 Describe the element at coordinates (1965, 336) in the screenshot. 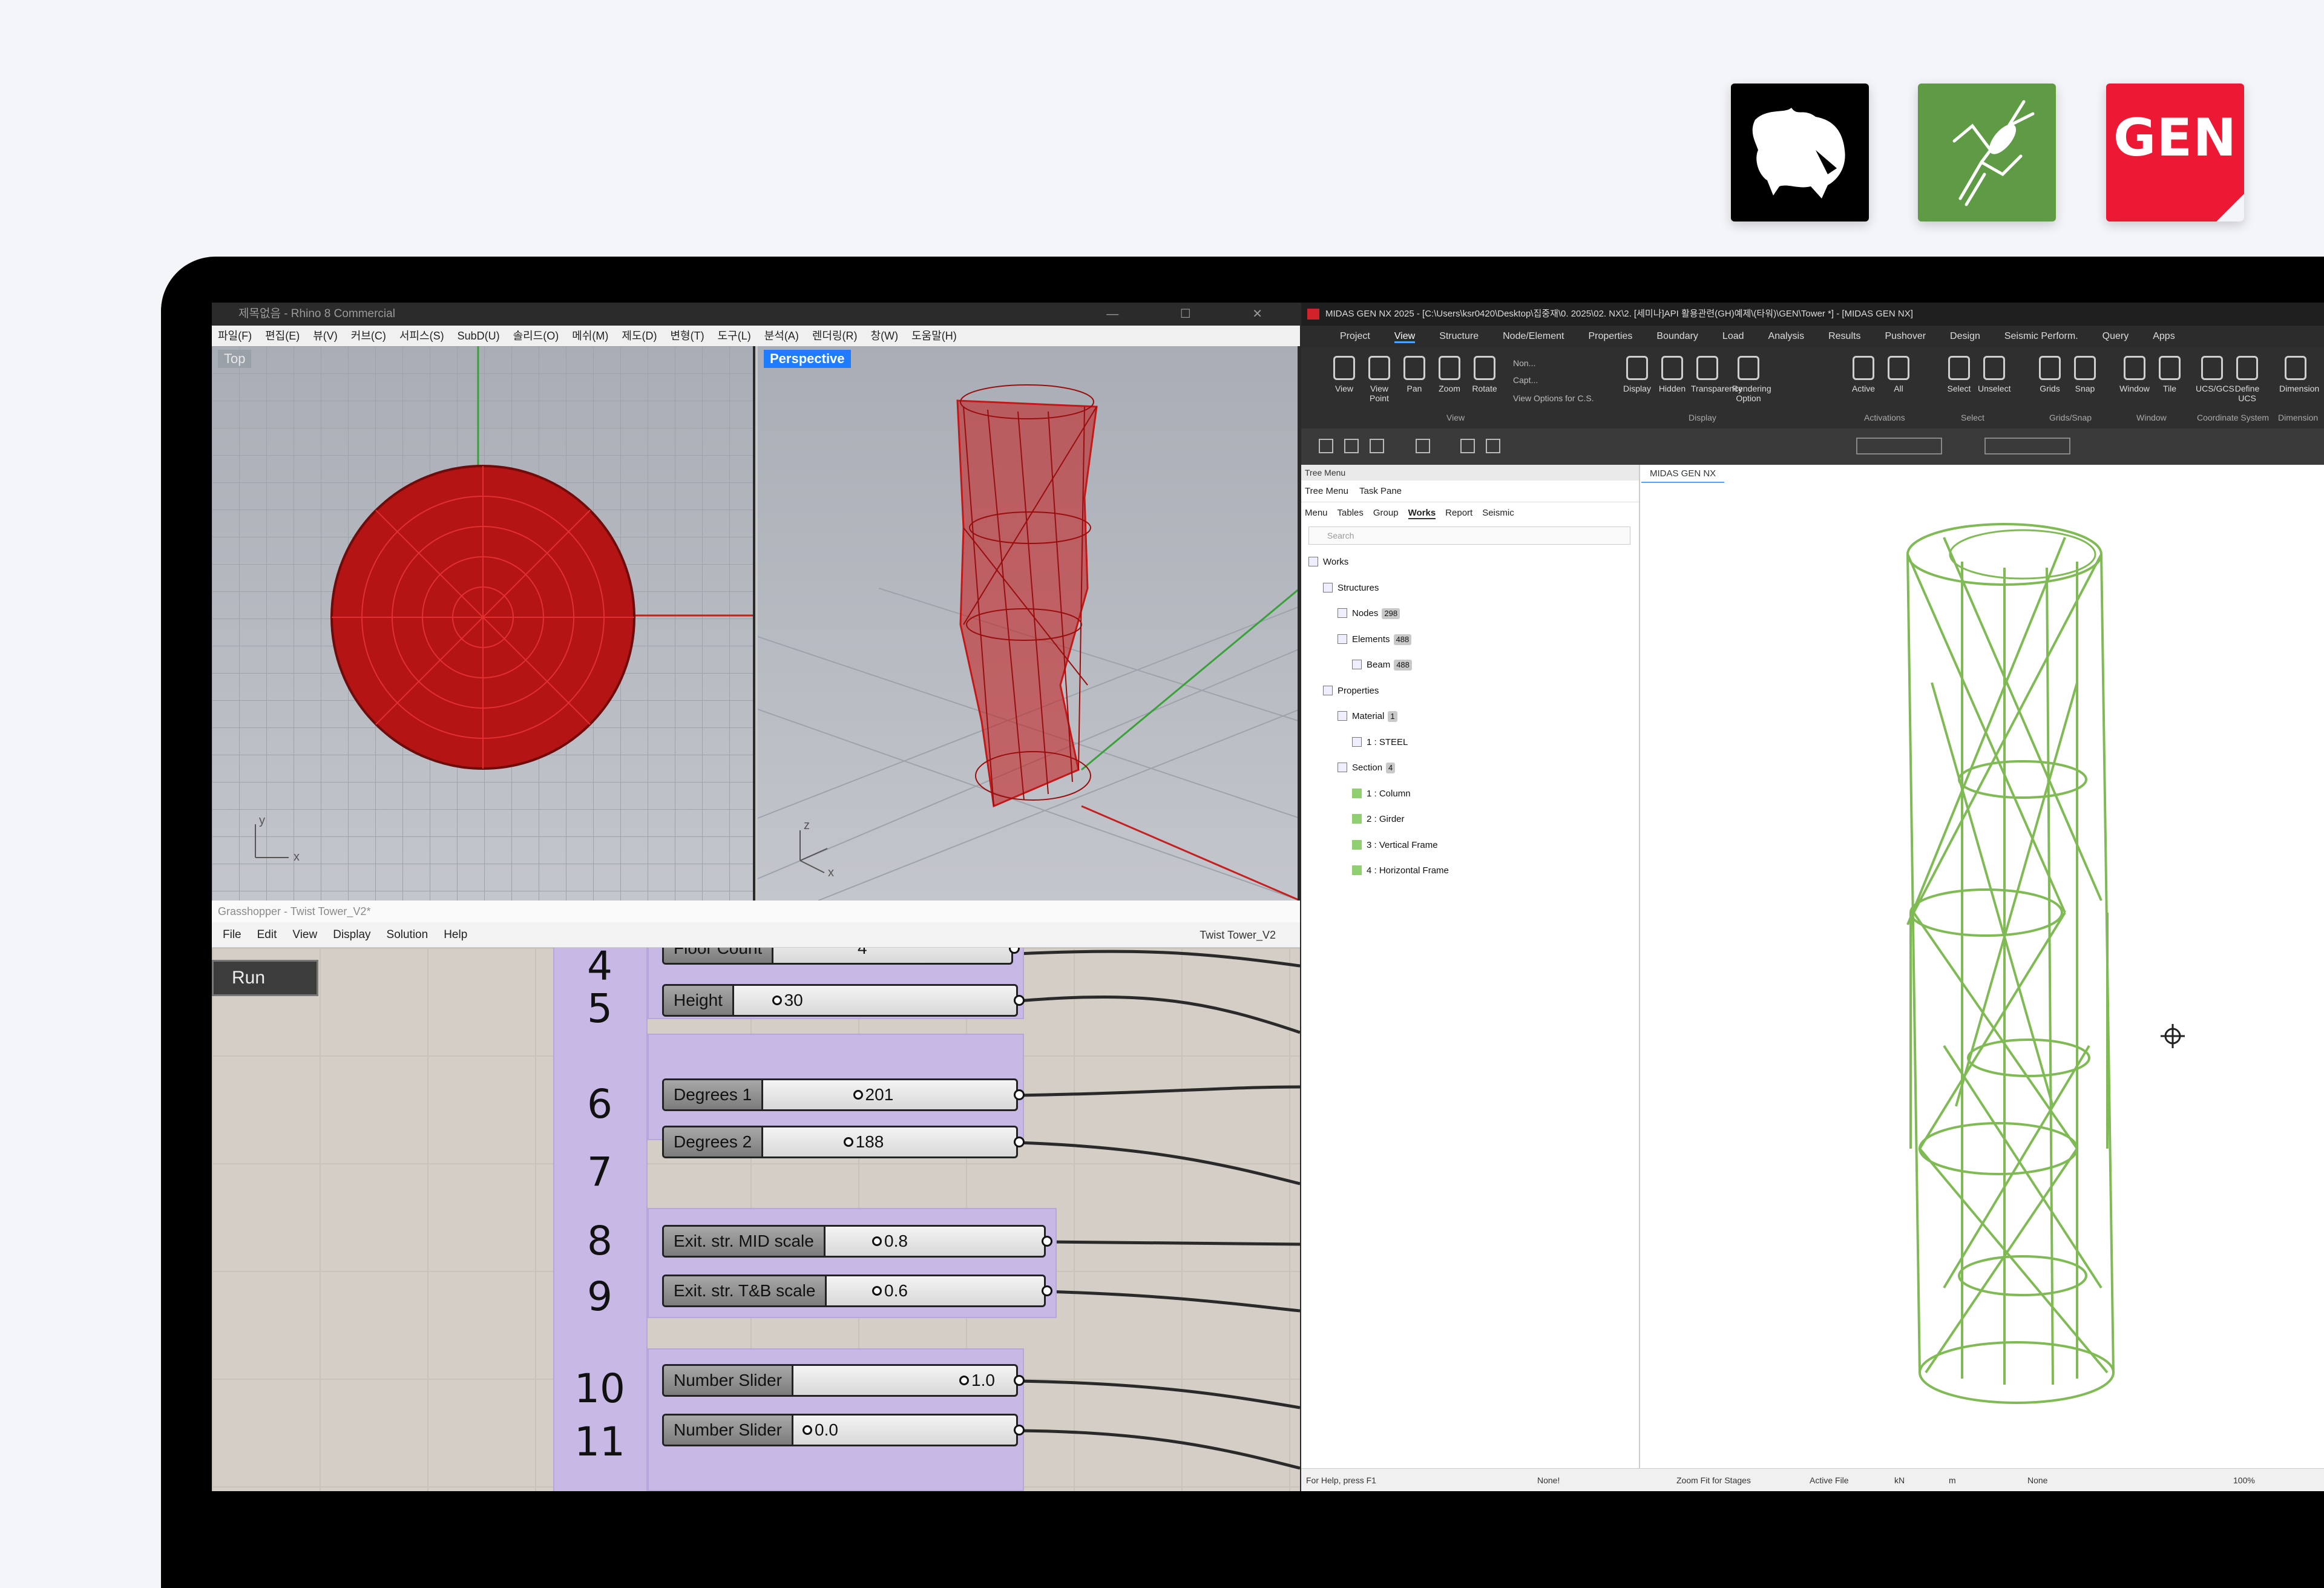

I see `ribbon-tab: Design` at that location.